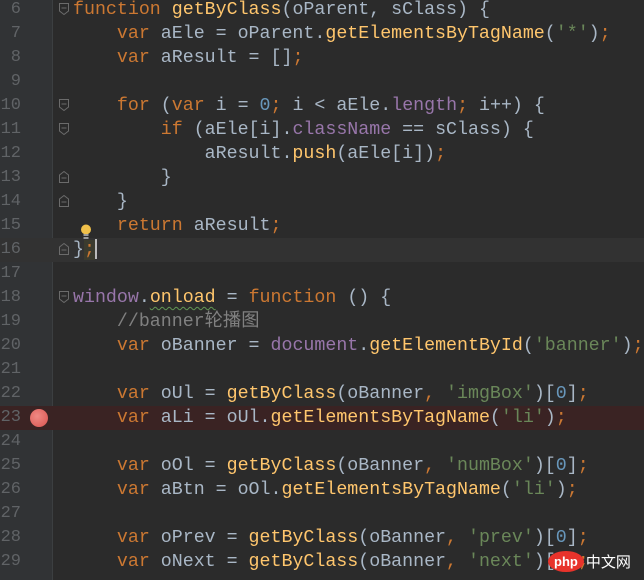 Image resolution: width=644 pixels, height=580 pixels. What do you see at coordinates (10, 345) in the screenshot?
I see `line-number: 20` at bounding box center [10, 345].